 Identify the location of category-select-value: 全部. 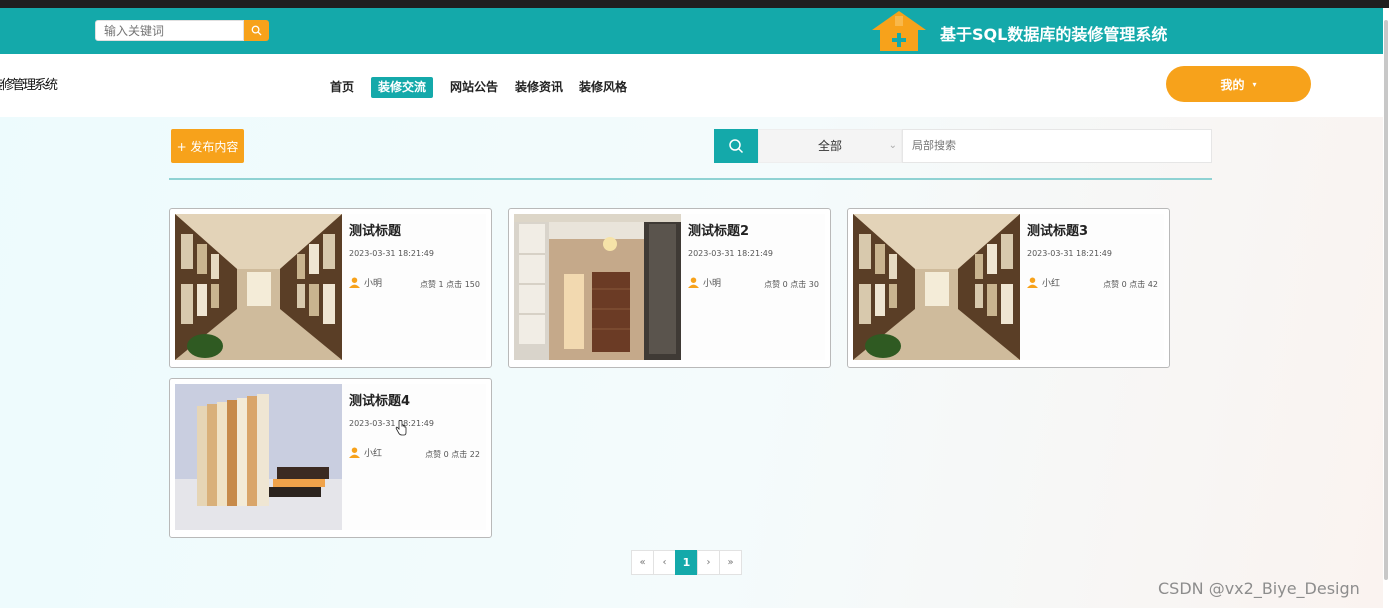
(829, 146).